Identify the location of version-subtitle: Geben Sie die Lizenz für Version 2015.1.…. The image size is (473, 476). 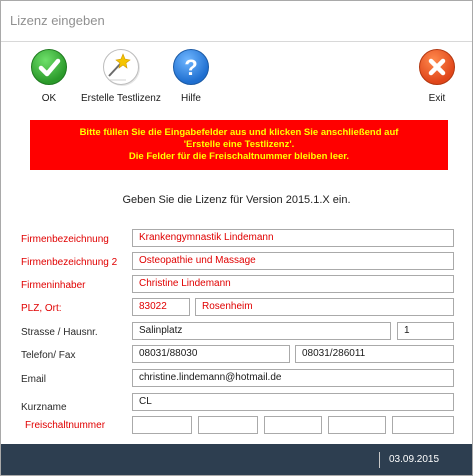
(236, 200).